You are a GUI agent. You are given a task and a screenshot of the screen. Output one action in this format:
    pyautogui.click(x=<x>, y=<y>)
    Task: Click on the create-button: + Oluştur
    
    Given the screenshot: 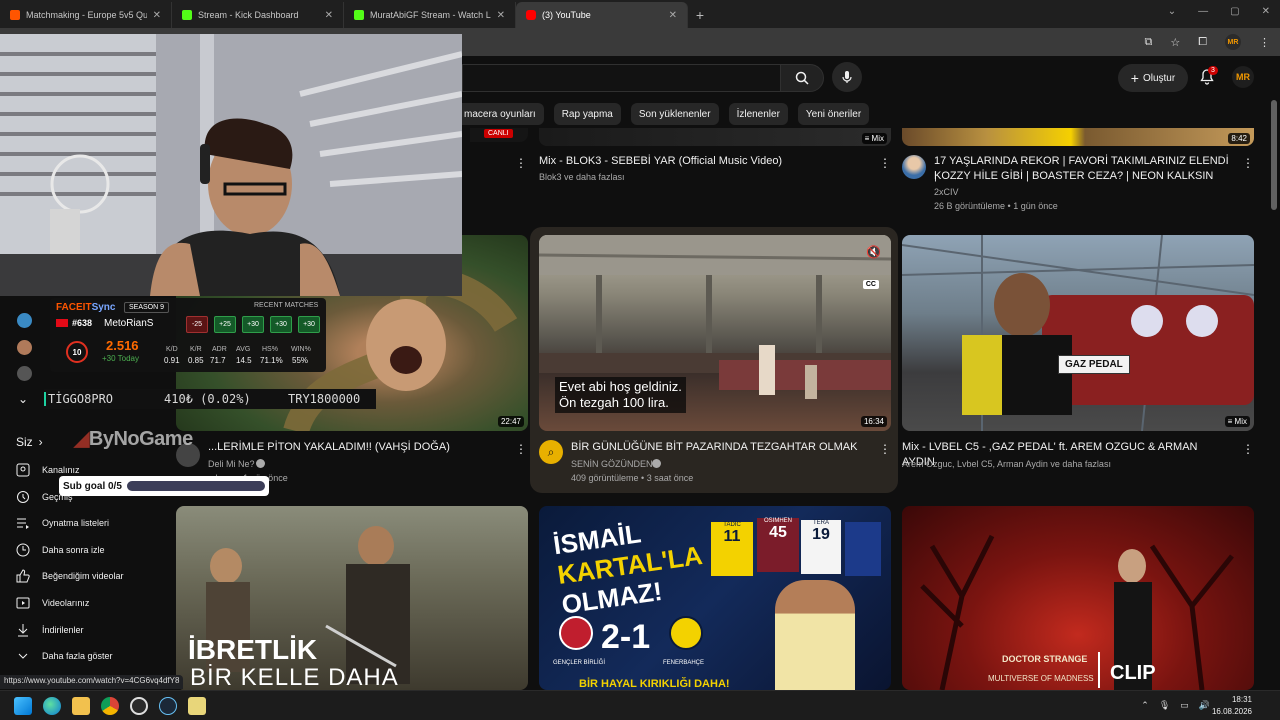 What is the action you would take?
    pyautogui.click(x=1153, y=78)
    